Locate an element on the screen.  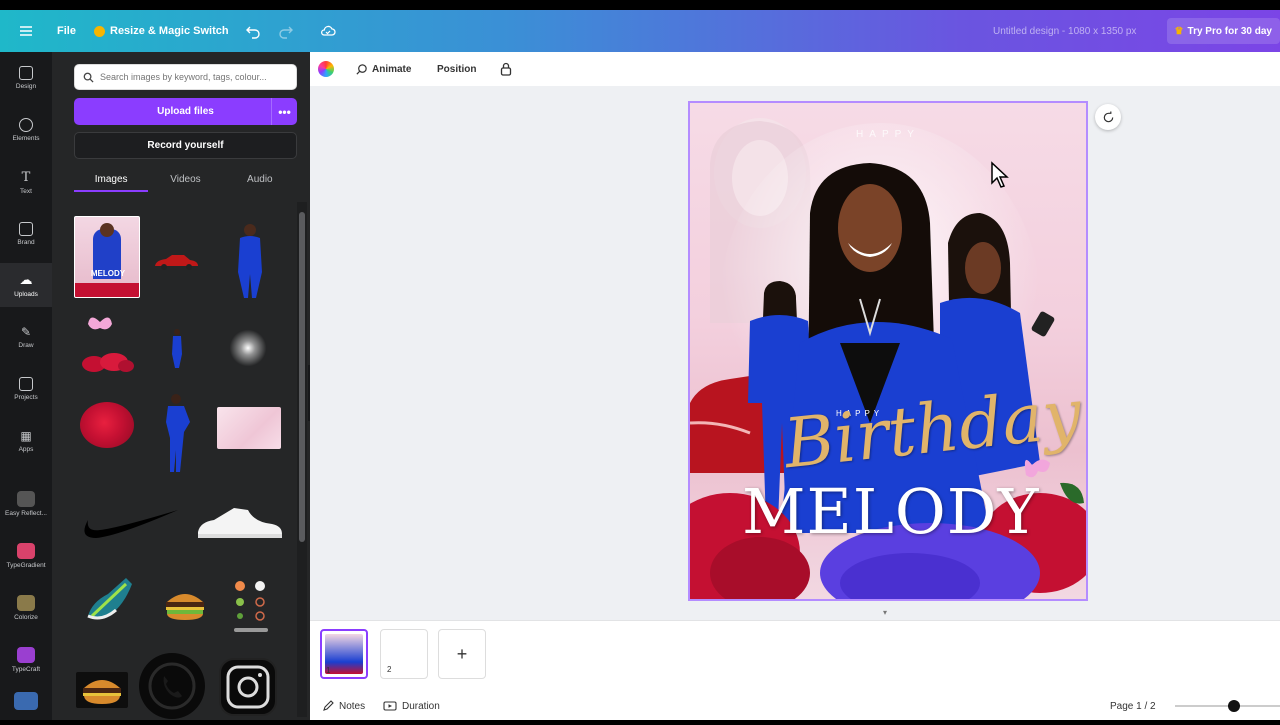
design-top-text: HAPPY is located at coordinates (888, 134).